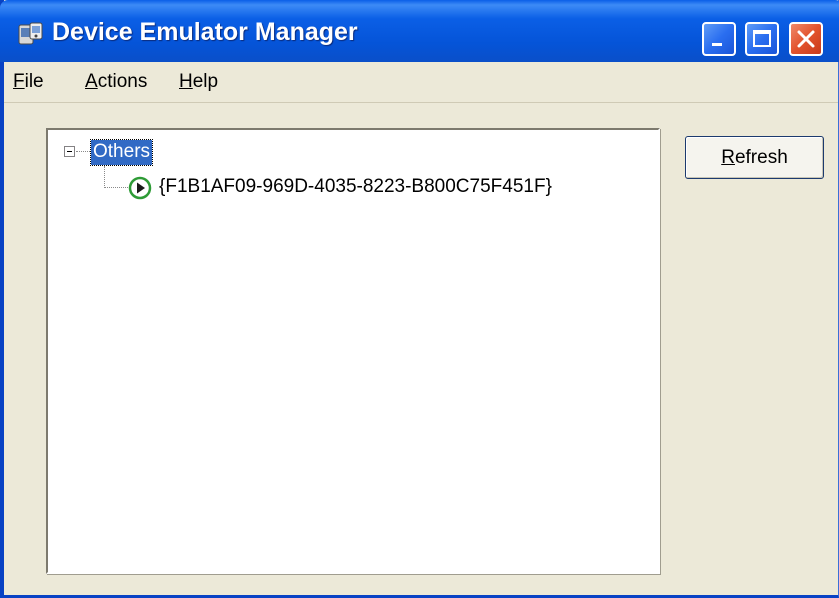  Describe the element at coordinates (355, 187) in the screenshot. I see `tree-node-device: {F1B1AF09-969D-4035-8223-B800C75F451F}` at that location.